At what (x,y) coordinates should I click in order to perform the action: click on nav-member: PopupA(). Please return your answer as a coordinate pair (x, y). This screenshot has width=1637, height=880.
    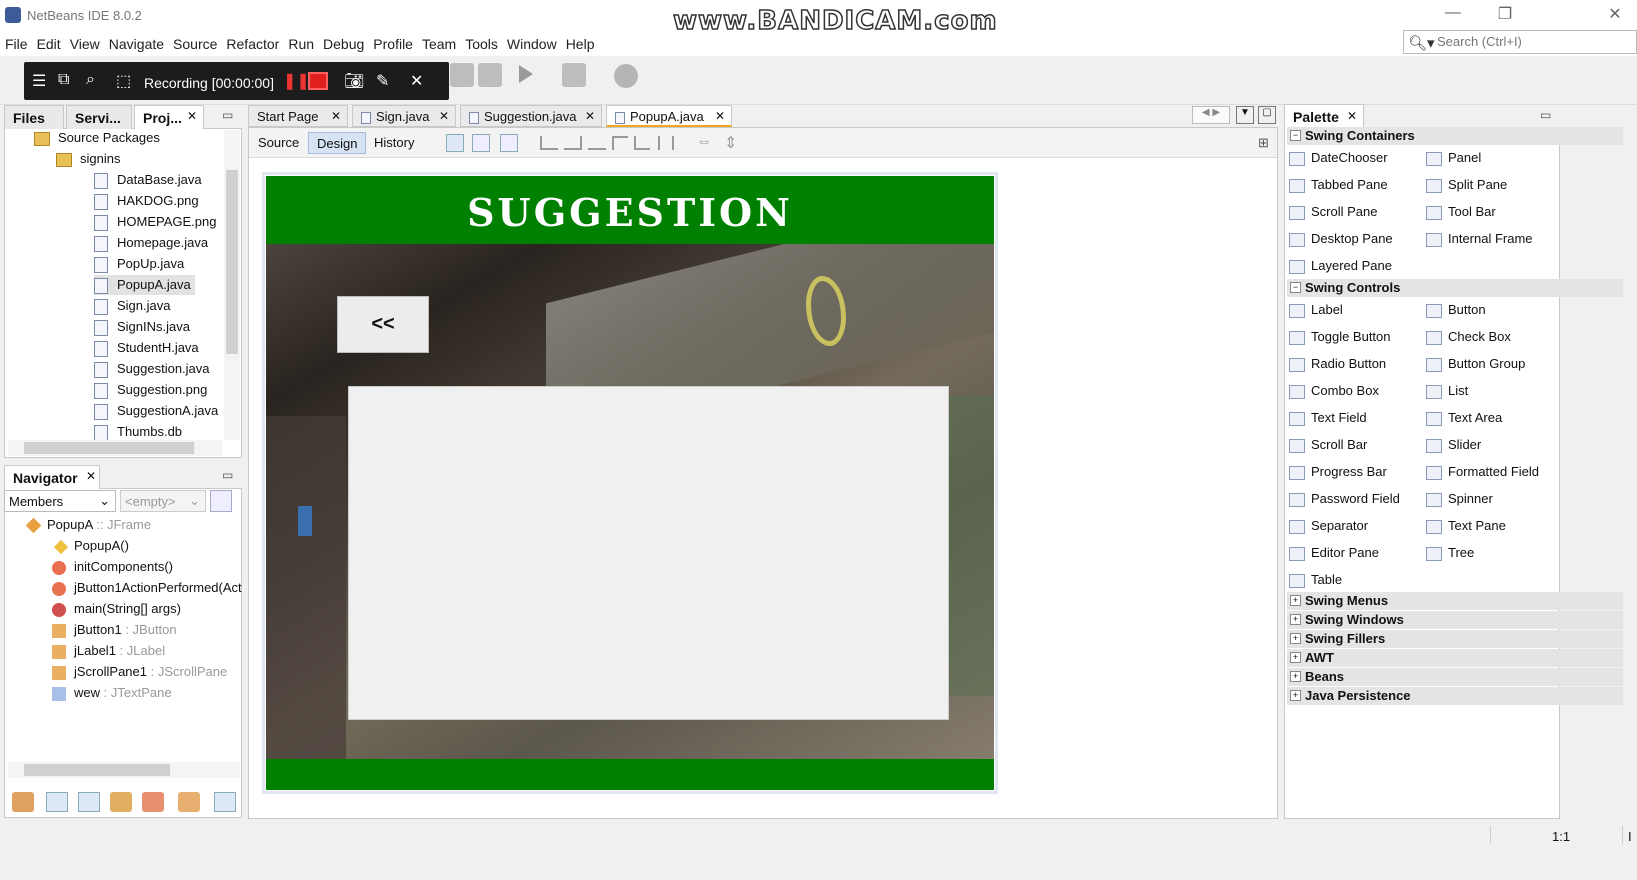
    Looking at the image, I should click on (91, 546).